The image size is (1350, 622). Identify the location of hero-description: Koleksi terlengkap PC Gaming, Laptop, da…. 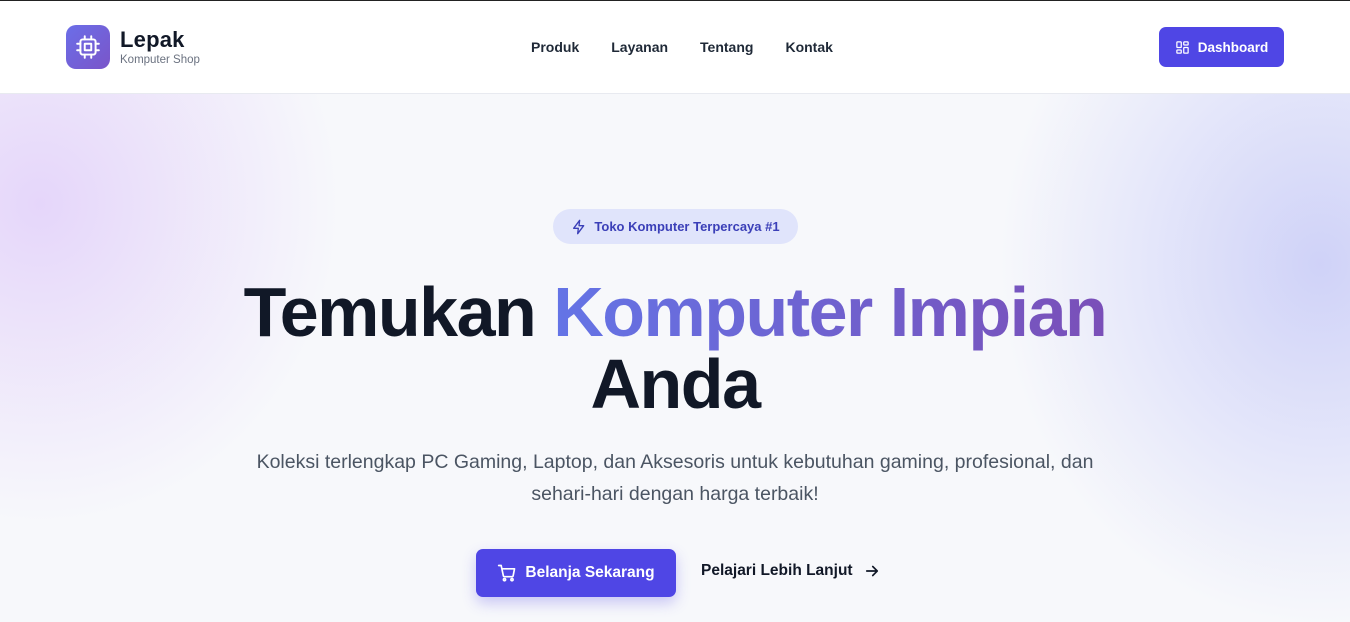
(675, 478).